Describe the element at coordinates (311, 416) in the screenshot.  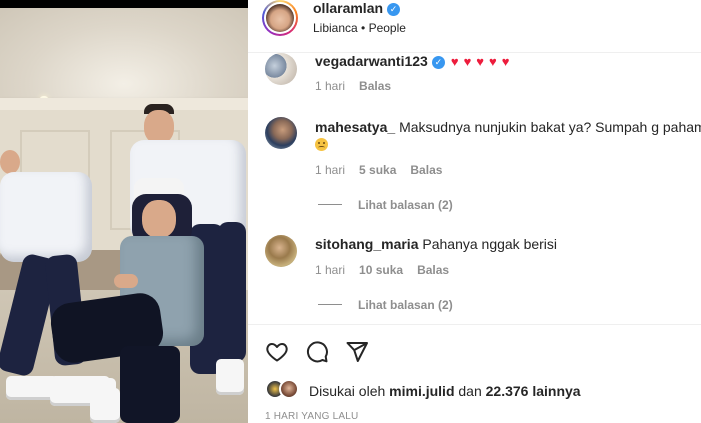
I see `post-timestamp: 1 HARI YANG LALU` at that location.